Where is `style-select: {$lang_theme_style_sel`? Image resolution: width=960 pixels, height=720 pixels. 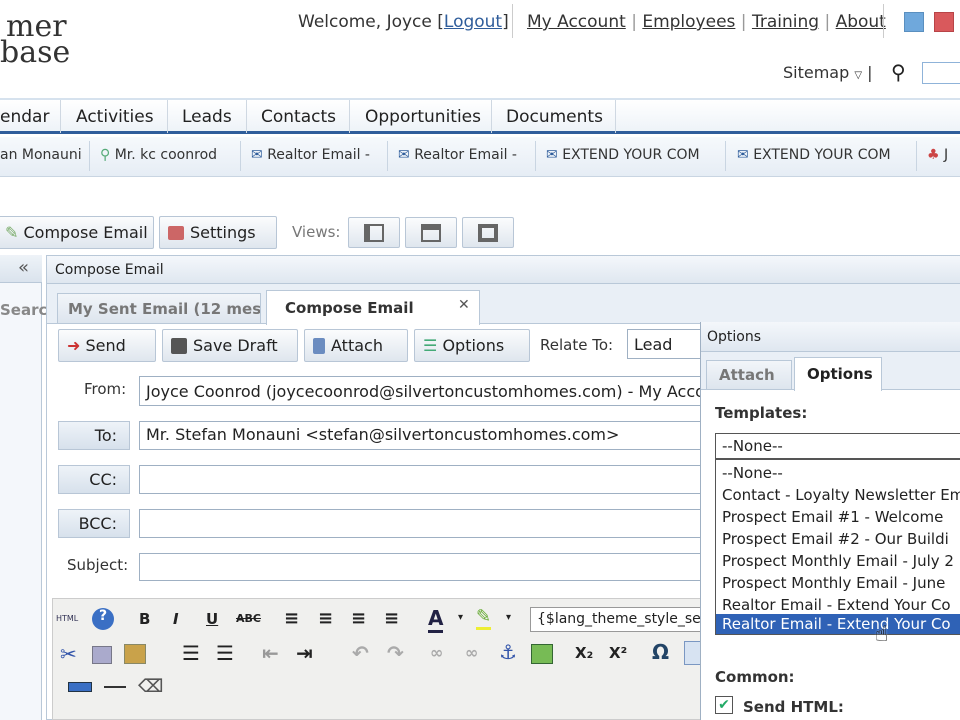
style-select: {$lang_theme_style_sel is located at coordinates (616, 619).